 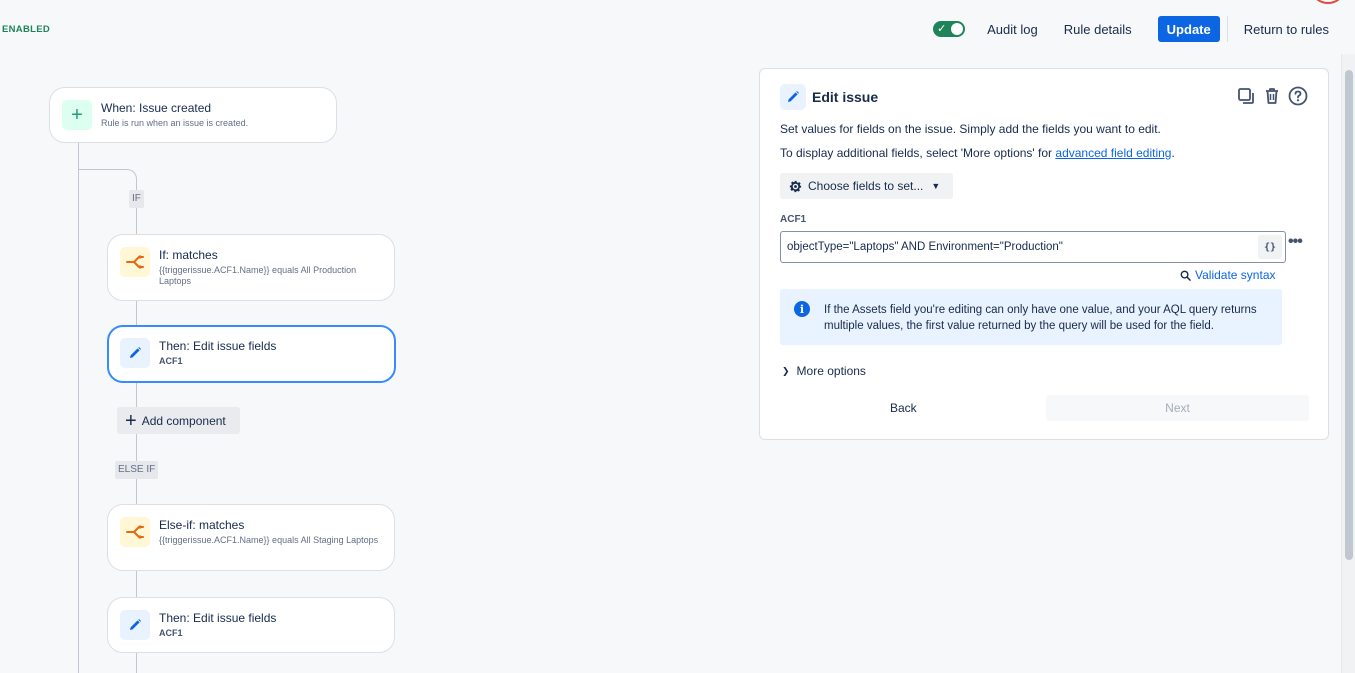 I want to click on panel-tools, so click(x=1272, y=96).